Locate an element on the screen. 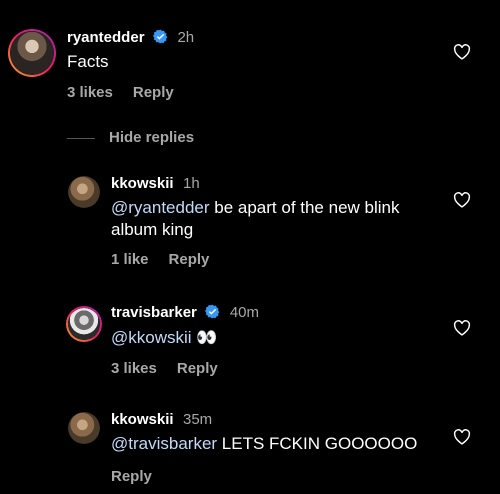 The width and height of the screenshot is (500, 494). mention-link: @ryantedder is located at coordinates (160, 207).